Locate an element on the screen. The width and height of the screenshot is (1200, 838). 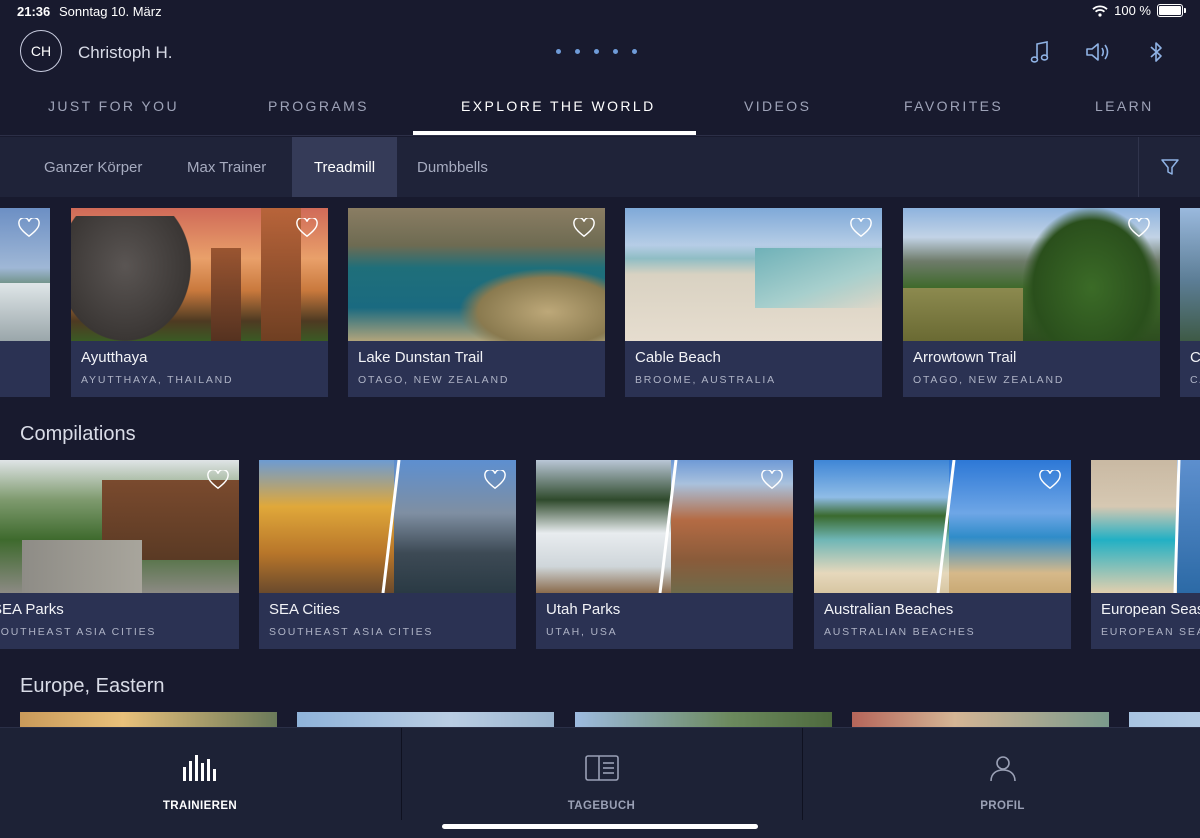
compilation-card-australian-beaches: Australian Beaches AUSTRALIAN BEACHES is located at coordinates (942, 554).